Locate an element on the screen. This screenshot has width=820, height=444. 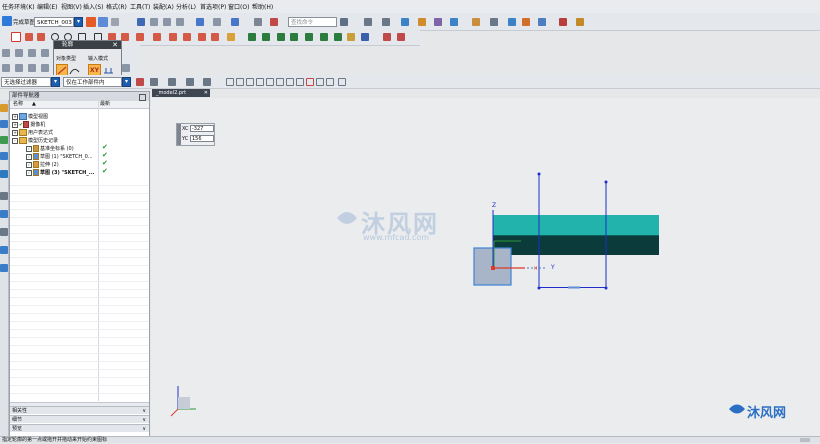
reattach-icon is located at coordinates (103, 22).